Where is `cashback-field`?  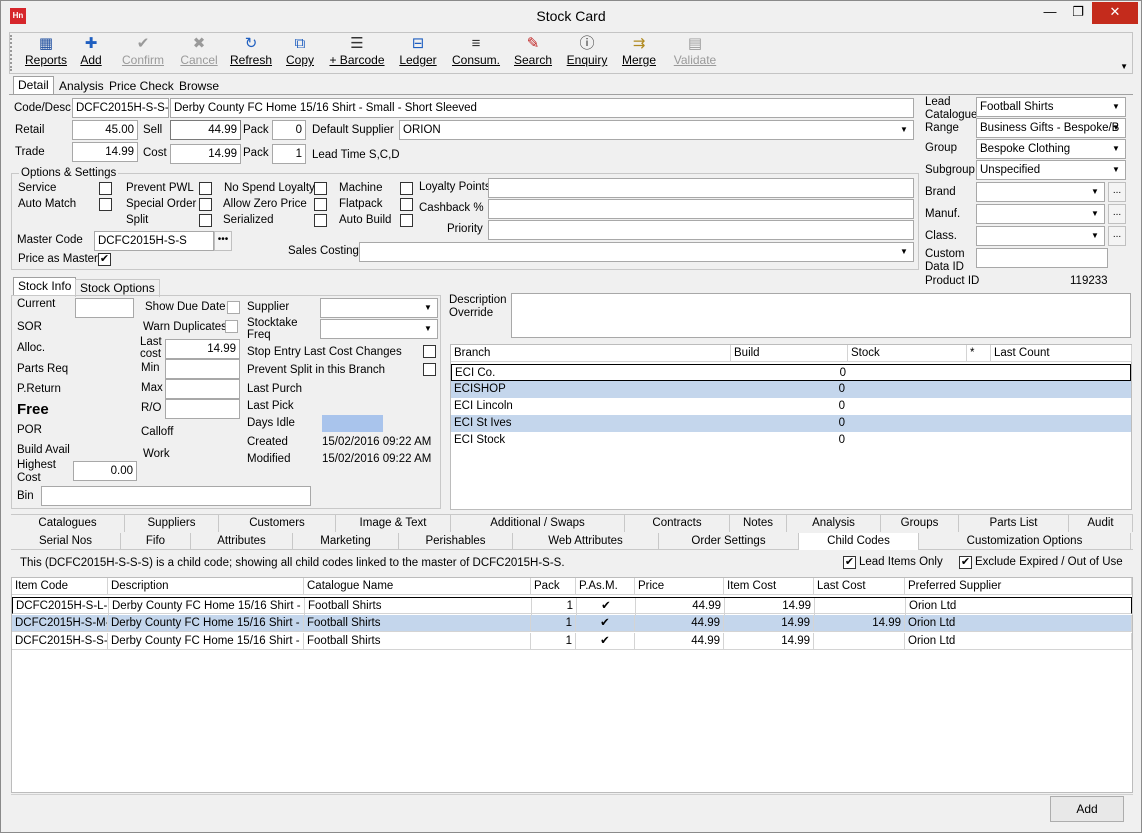 cashback-field is located at coordinates (701, 209).